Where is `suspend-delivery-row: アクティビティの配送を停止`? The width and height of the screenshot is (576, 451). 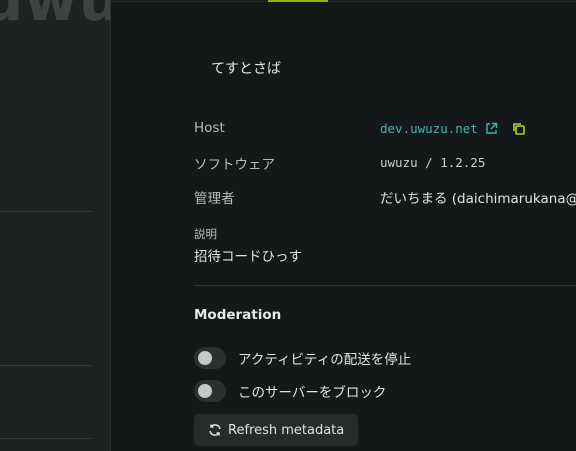
suspend-delivery-row: アクティビティの配送を停止 is located at coordinates (302, 358).